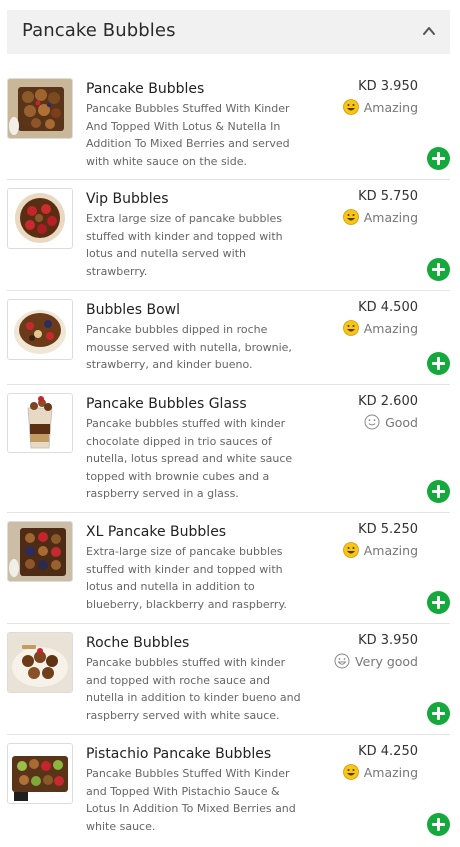 The width and height of the screenshot is (460, 847). I want to click on item-rating: Good, so click(391, 422).